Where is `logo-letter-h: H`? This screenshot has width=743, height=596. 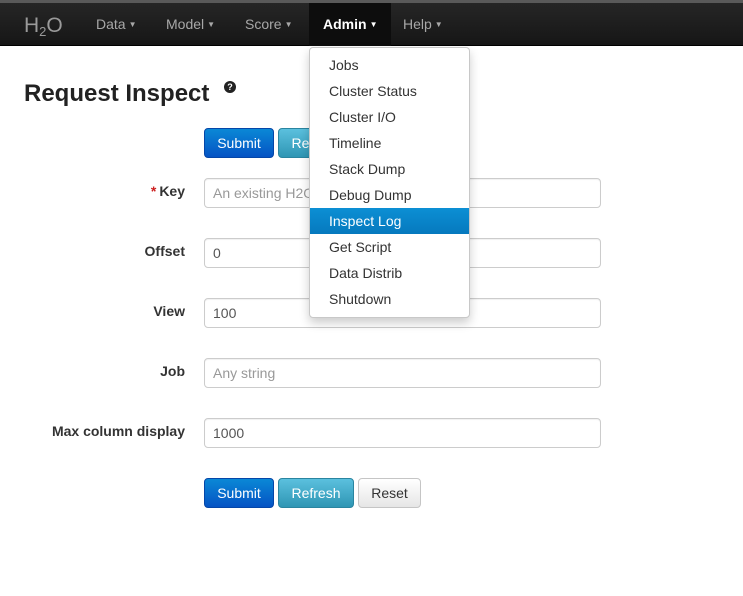
logo-letter-h: H is located at coordinates (32, 25).